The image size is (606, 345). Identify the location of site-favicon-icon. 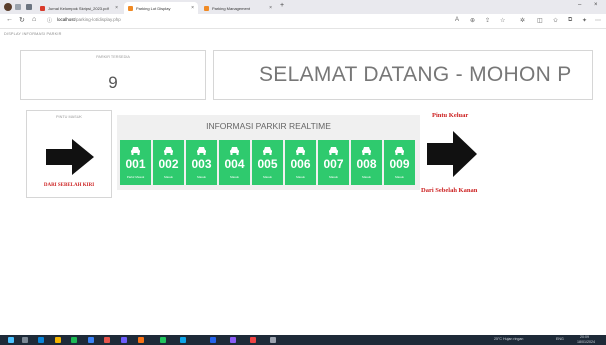
(130, 8).